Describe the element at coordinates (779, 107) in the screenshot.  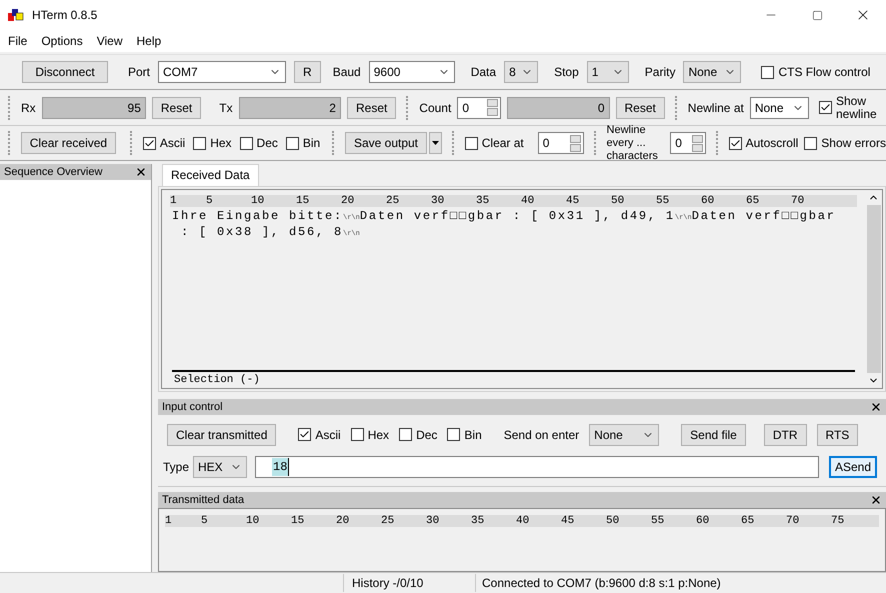
I see `newline-at-dropdown: None` at that location.